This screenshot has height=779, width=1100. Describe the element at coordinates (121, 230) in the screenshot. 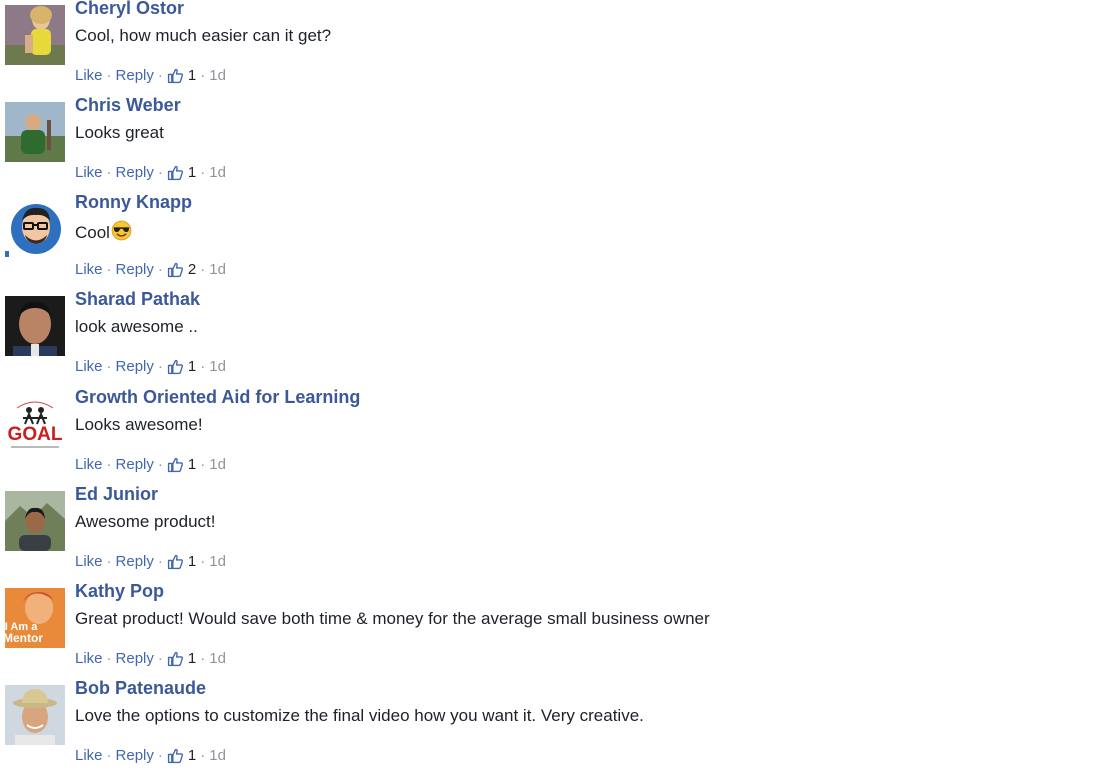

I see `smiling-face-with-sunglasses-icon` at that location.